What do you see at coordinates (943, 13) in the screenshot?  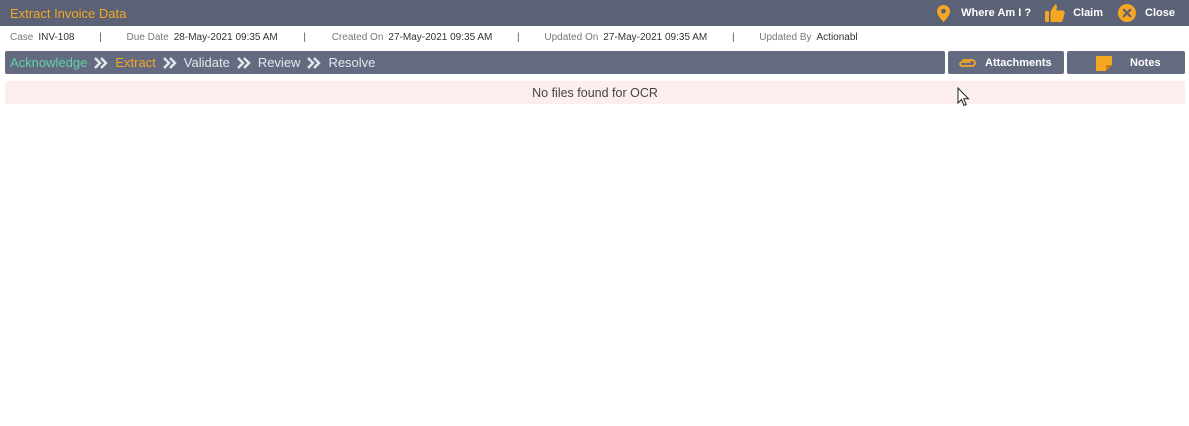 I see `map-pin-icon` at bounding box center [943, 13].